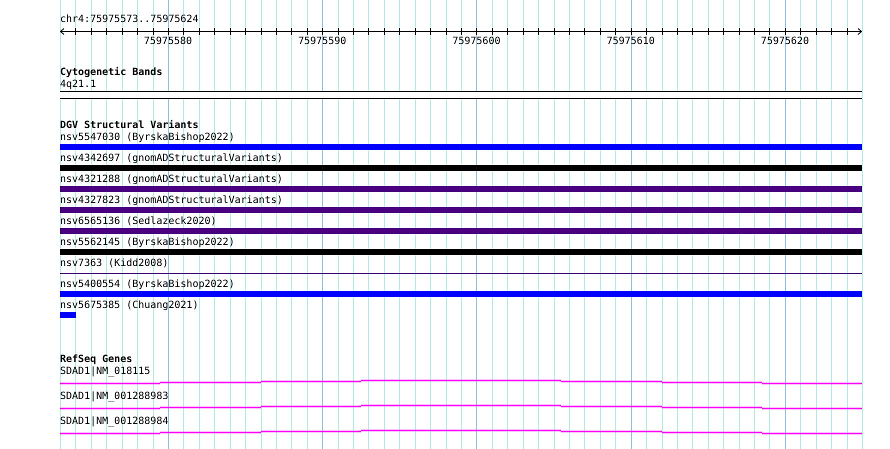 Image resolution: width=890 pixels, height=449 pixels. Describe the element at coordinates (784, 41) in the screenshot. I see `tick-label: 75975620` at that location.